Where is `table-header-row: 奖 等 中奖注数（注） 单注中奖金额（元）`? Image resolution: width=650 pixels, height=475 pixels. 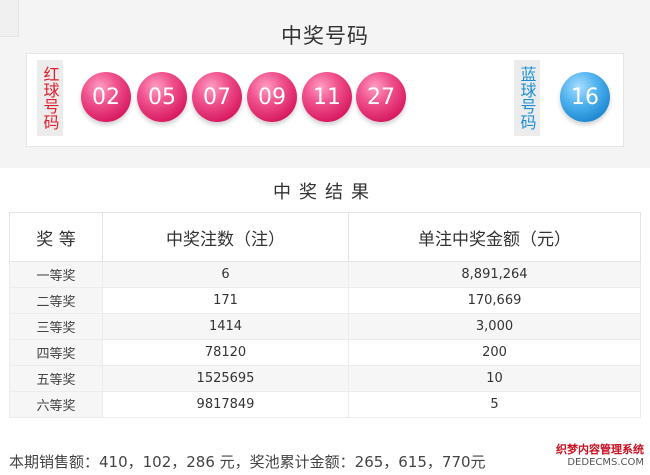 table-header-row: 奖 等 中奖注数（注） 单注中奖金额（元） is located at coordinates (325, 237).